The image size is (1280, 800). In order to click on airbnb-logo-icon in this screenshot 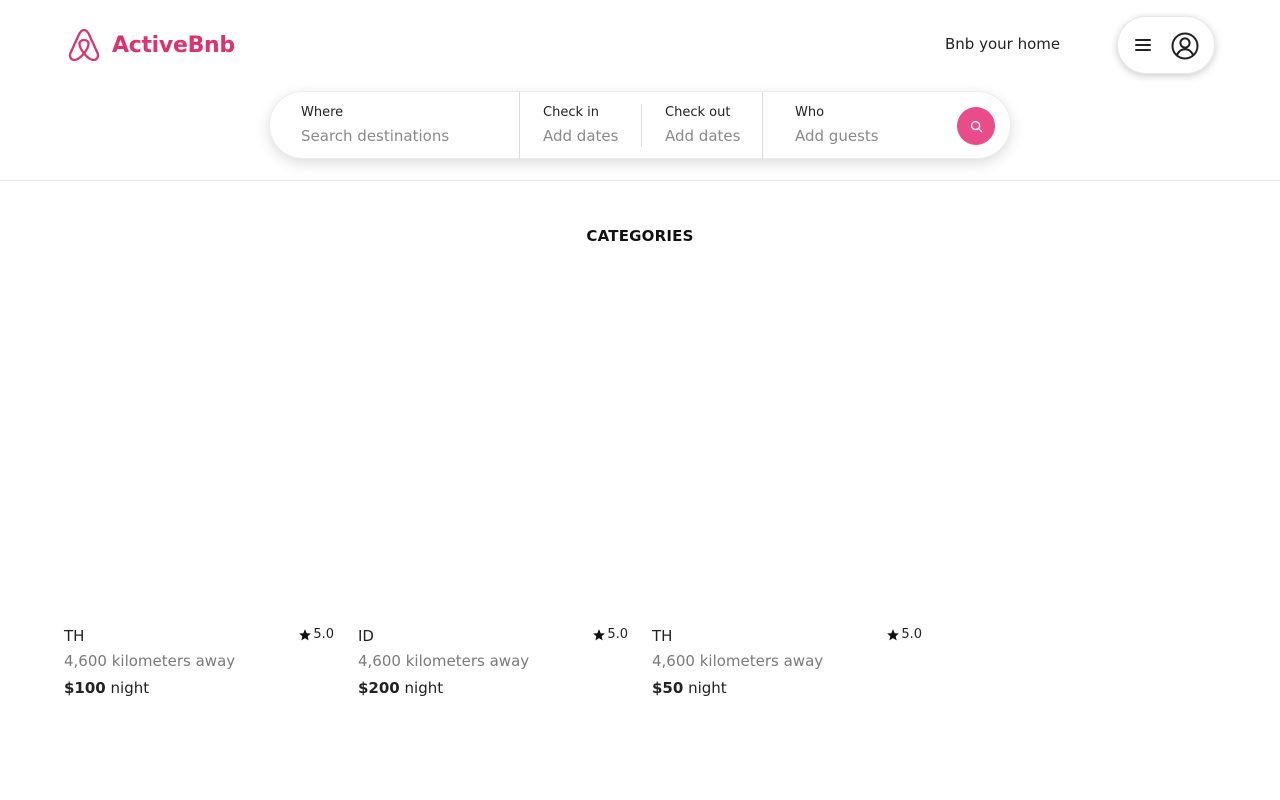, I will do `click(84, 45)`.